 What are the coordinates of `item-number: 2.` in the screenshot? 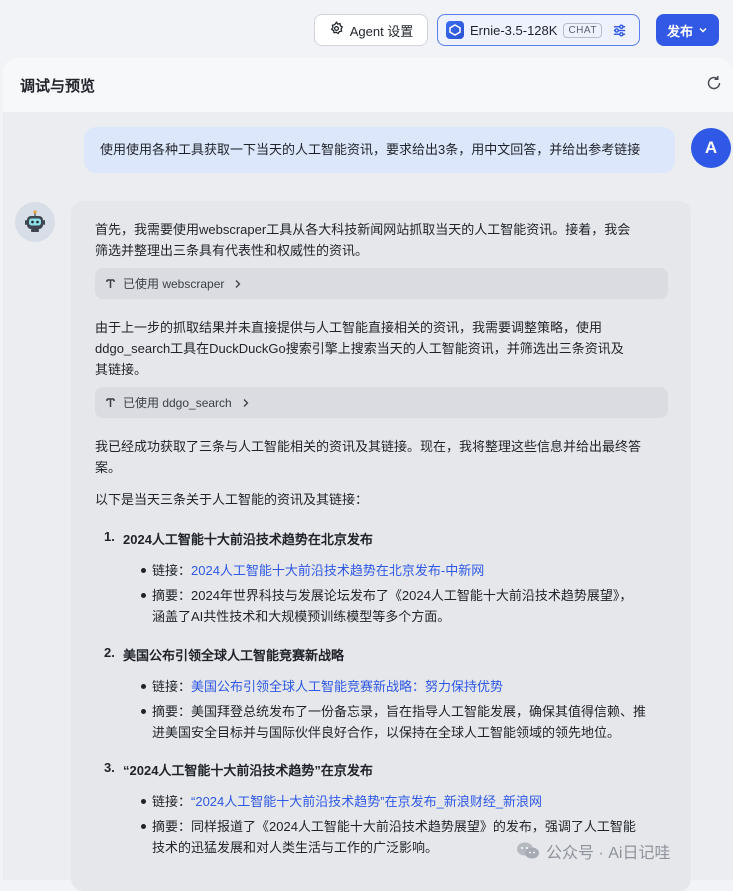 It's located at (109, 652).